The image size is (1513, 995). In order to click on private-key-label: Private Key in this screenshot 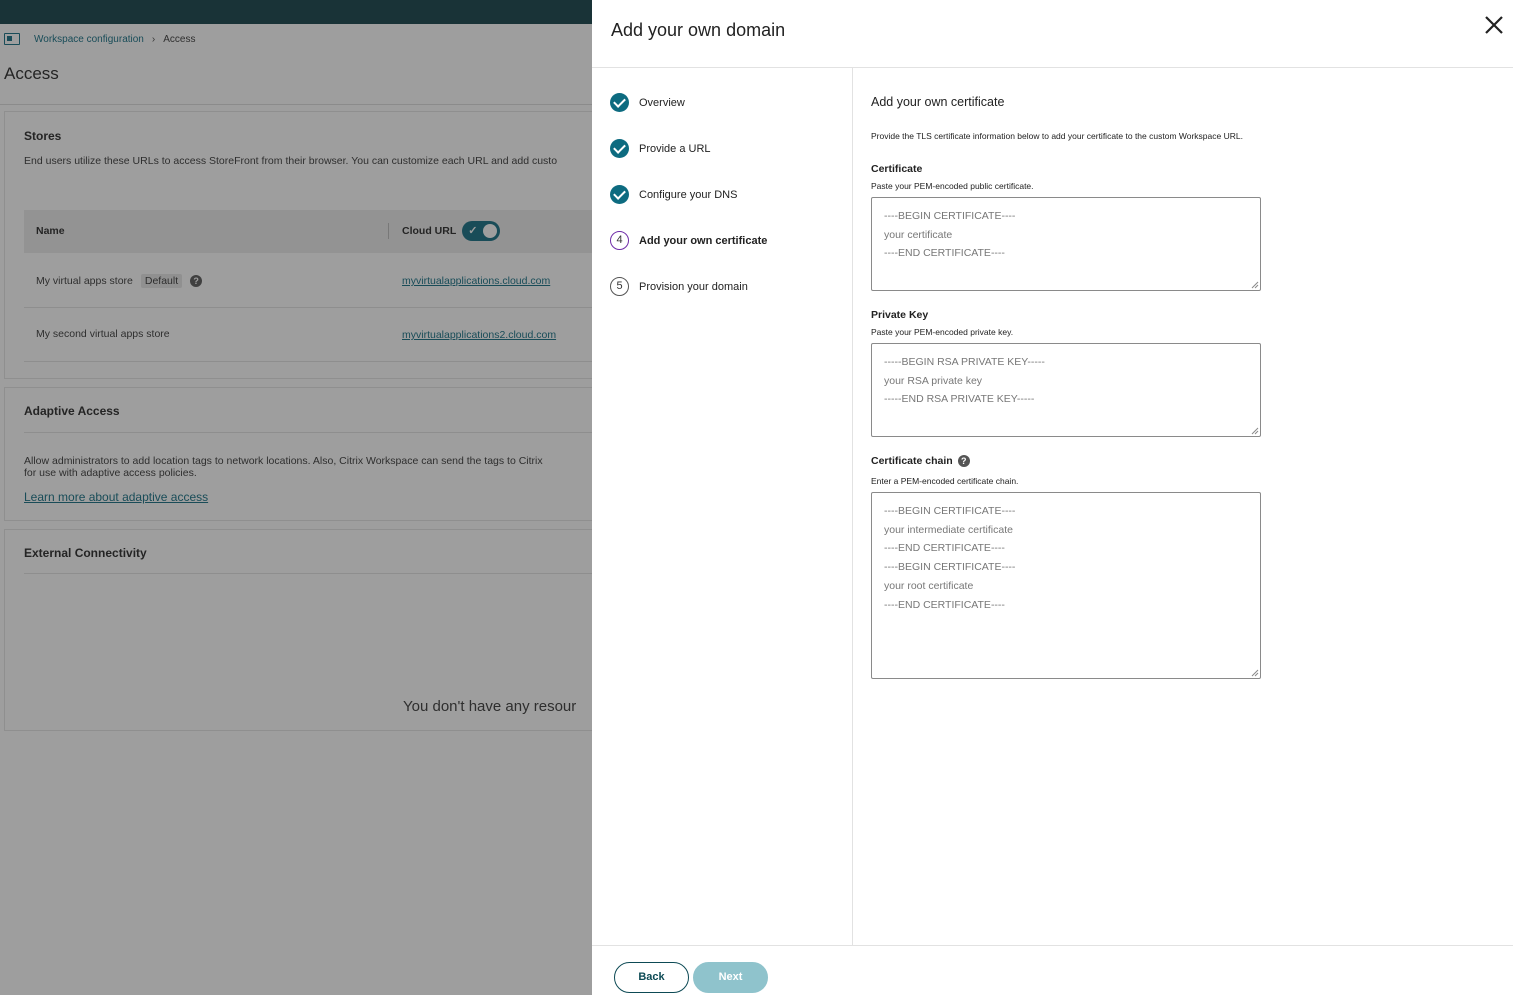, I will do `click(899, 315)`.